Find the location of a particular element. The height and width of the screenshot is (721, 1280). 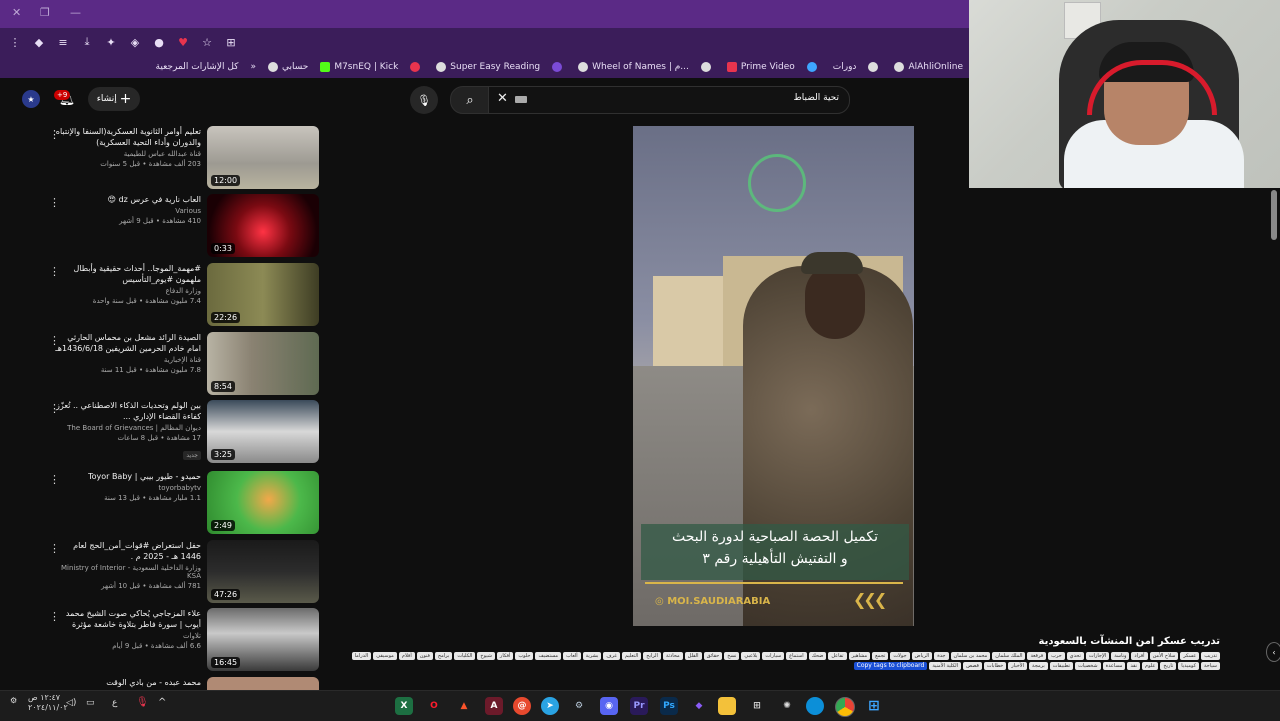

tag-chip: الأخبار is located at coordinates (1018, 666).